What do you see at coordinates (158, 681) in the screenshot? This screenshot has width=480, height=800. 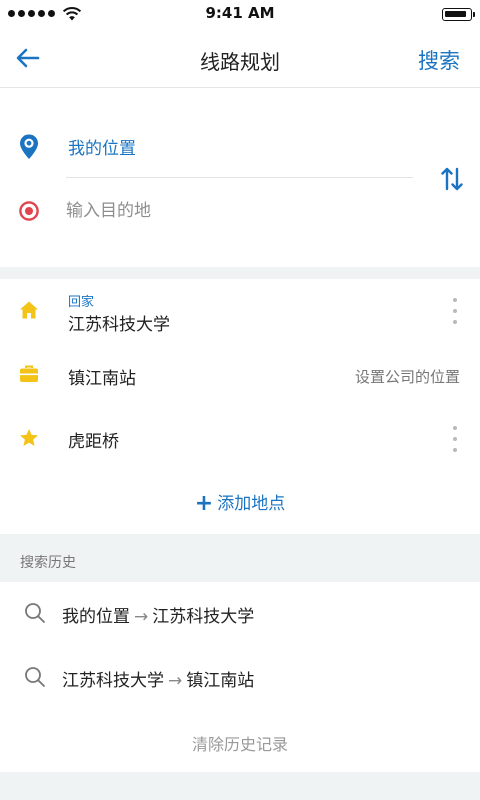 I see `history-item-text: 江苏科技大学 → 镇江南站` at bounding box center [158, 681].